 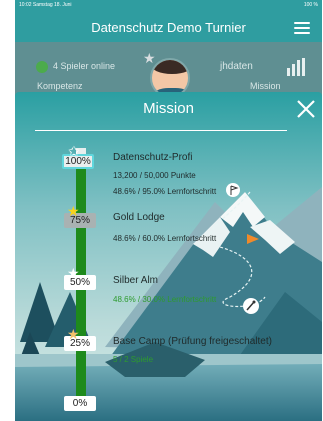 What do you see at coordinates (139, 217) in the screenshot?
I see `milestone-title: Gold Lodge` at bounding box center [139, 217].